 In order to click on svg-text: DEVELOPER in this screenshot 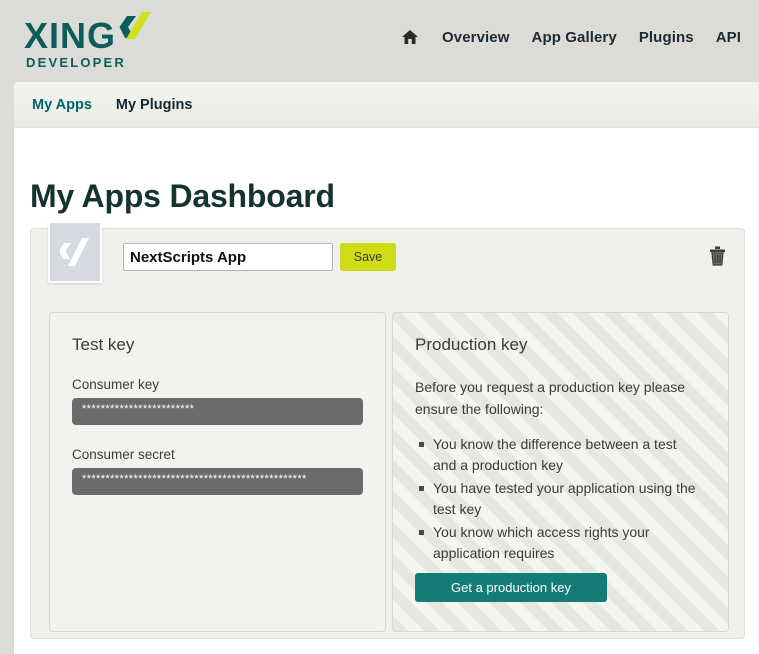, I will do `click(76, 62)`.